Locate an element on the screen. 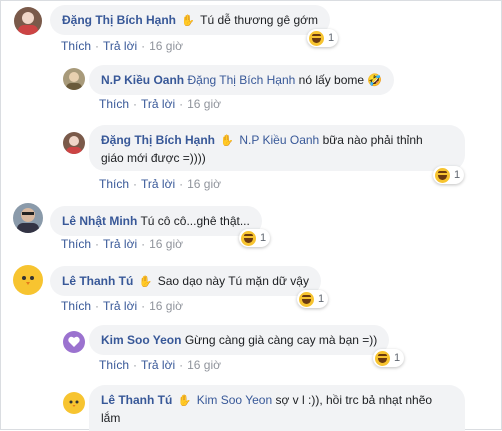 This screenshot has height=431, width=502. comment-text: giáo mới được =)))) is located at coordinates (153, 158).